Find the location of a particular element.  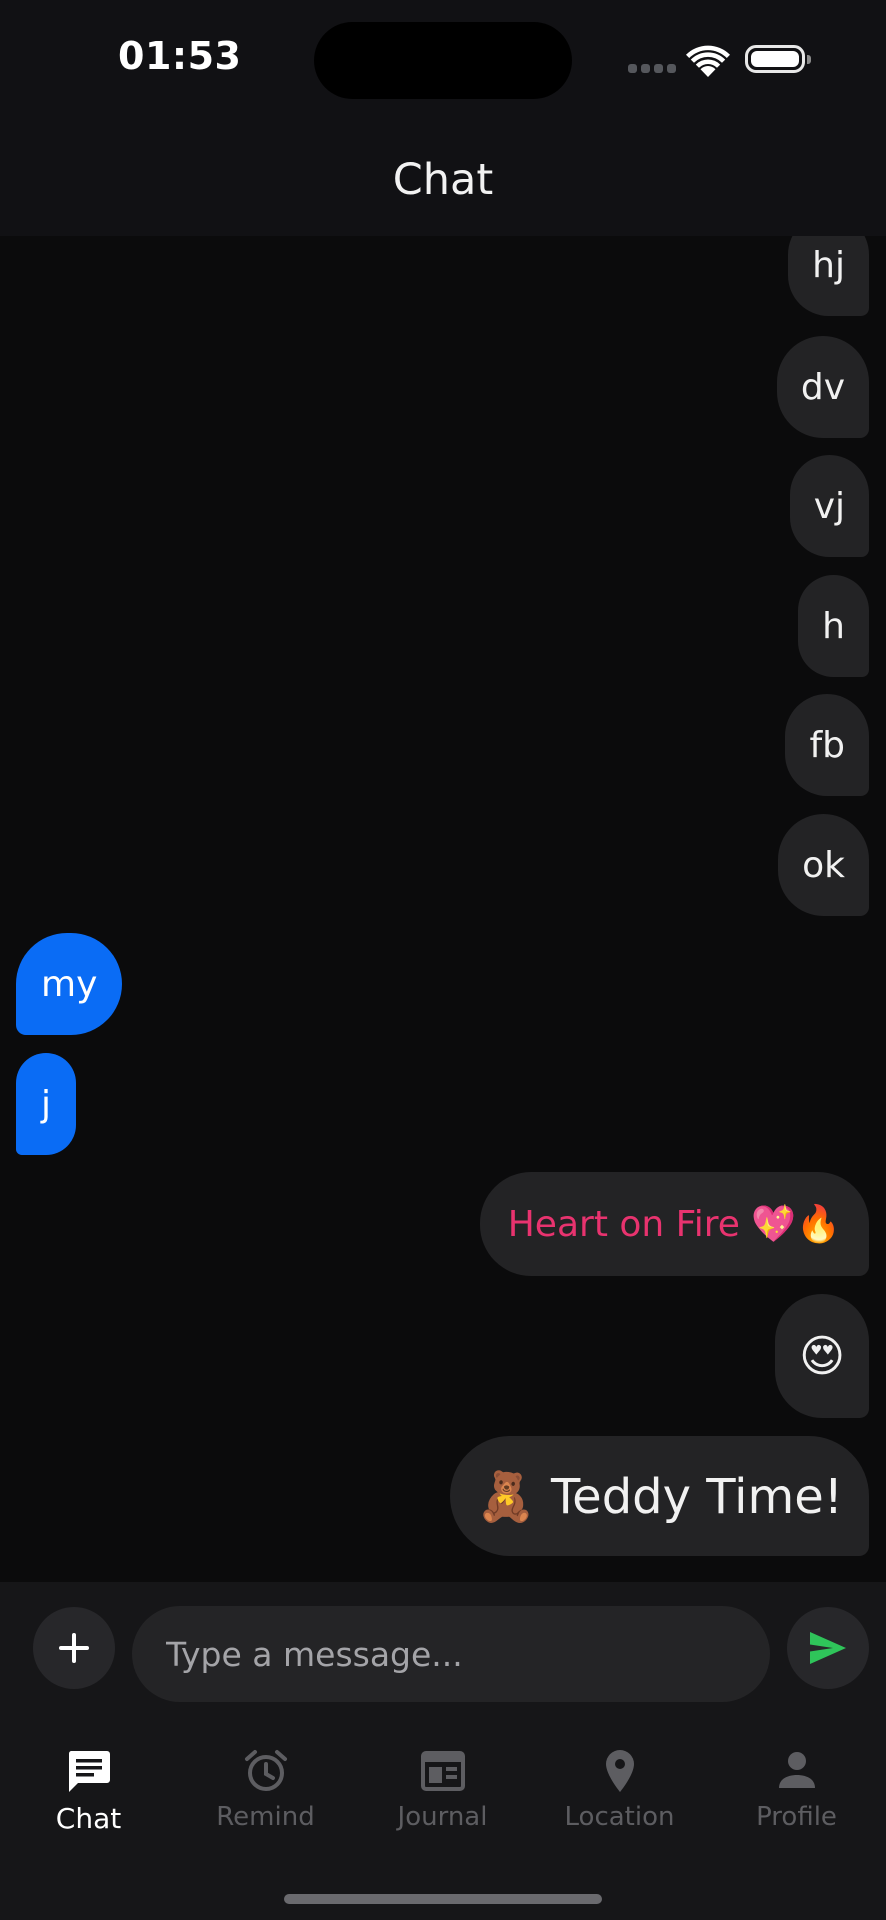

journal-icon is located at coordinates (443, 1771).